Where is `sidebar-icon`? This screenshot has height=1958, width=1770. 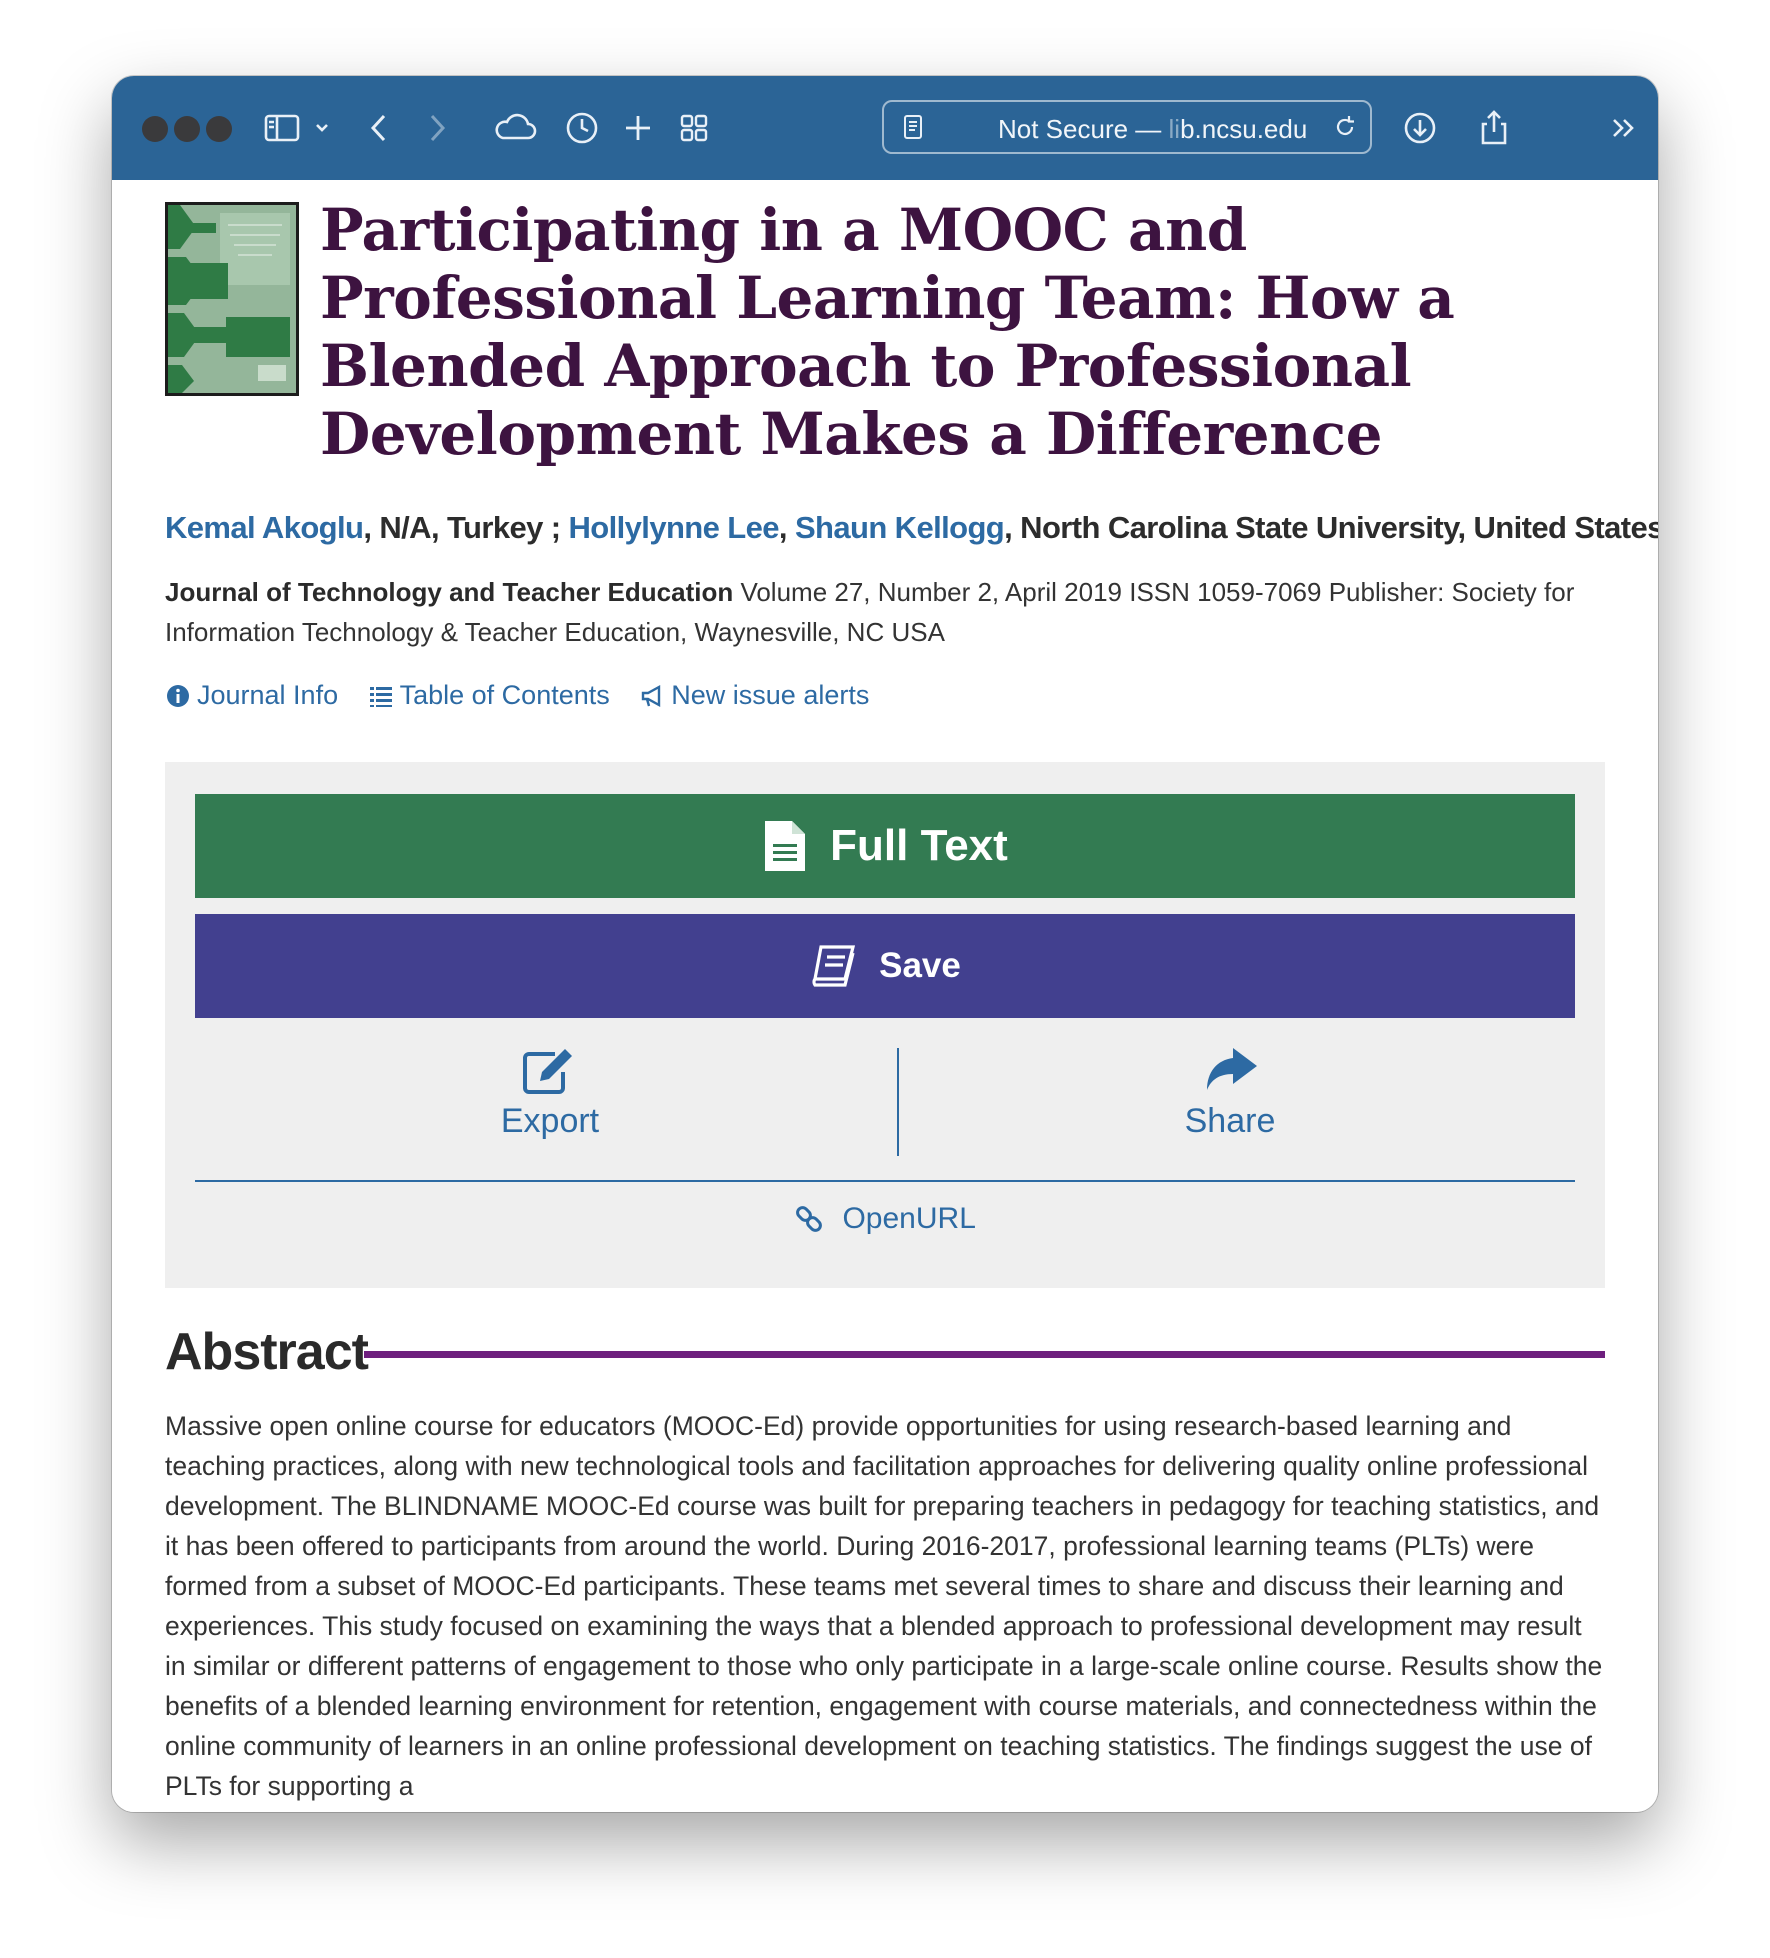 sidebar-icon is located at coordinates (282, 128).